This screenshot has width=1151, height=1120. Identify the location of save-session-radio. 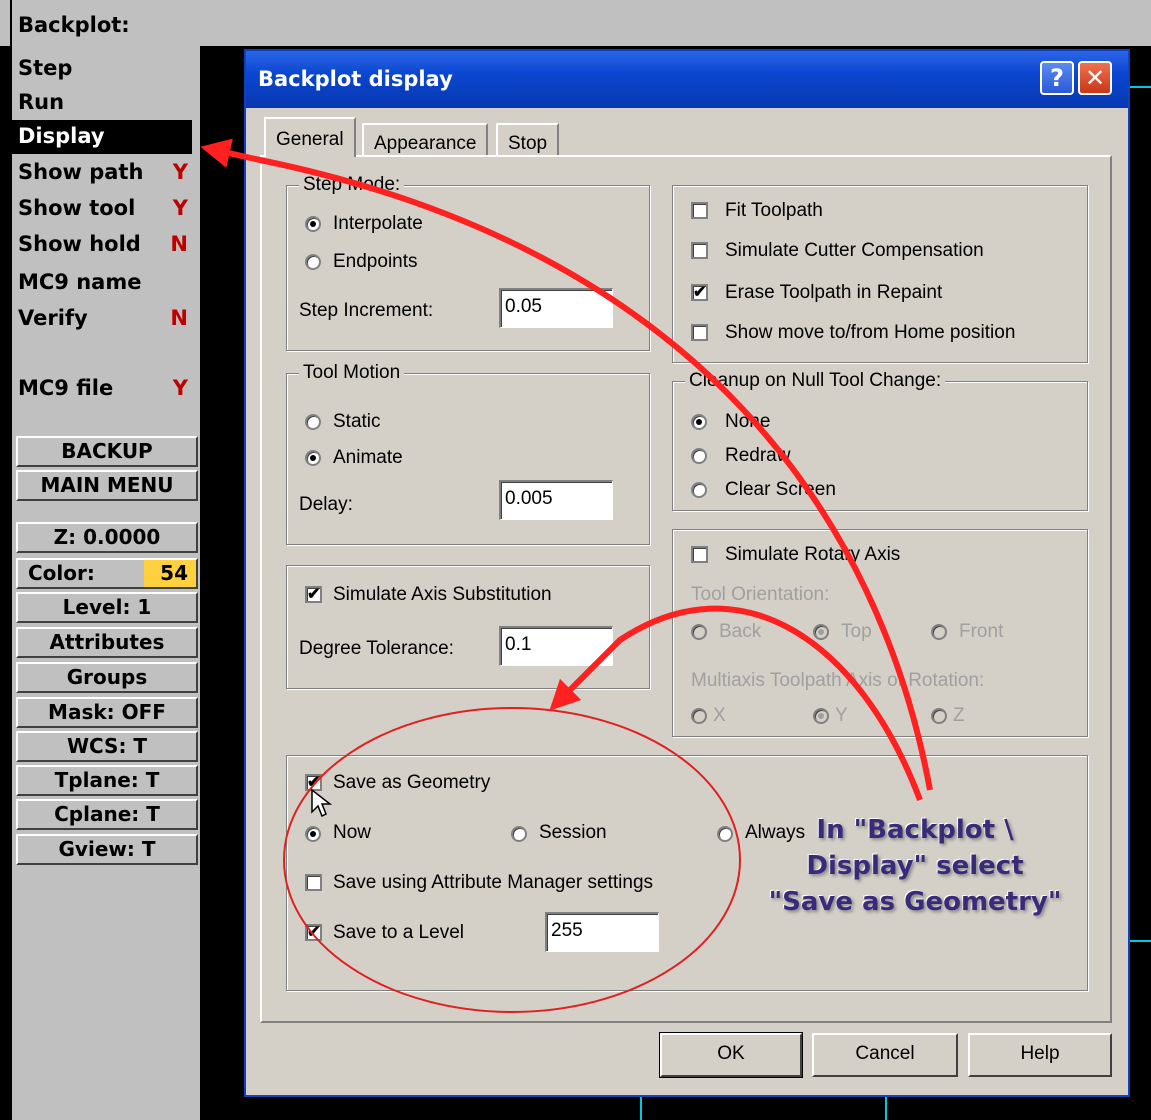
(519, 834).